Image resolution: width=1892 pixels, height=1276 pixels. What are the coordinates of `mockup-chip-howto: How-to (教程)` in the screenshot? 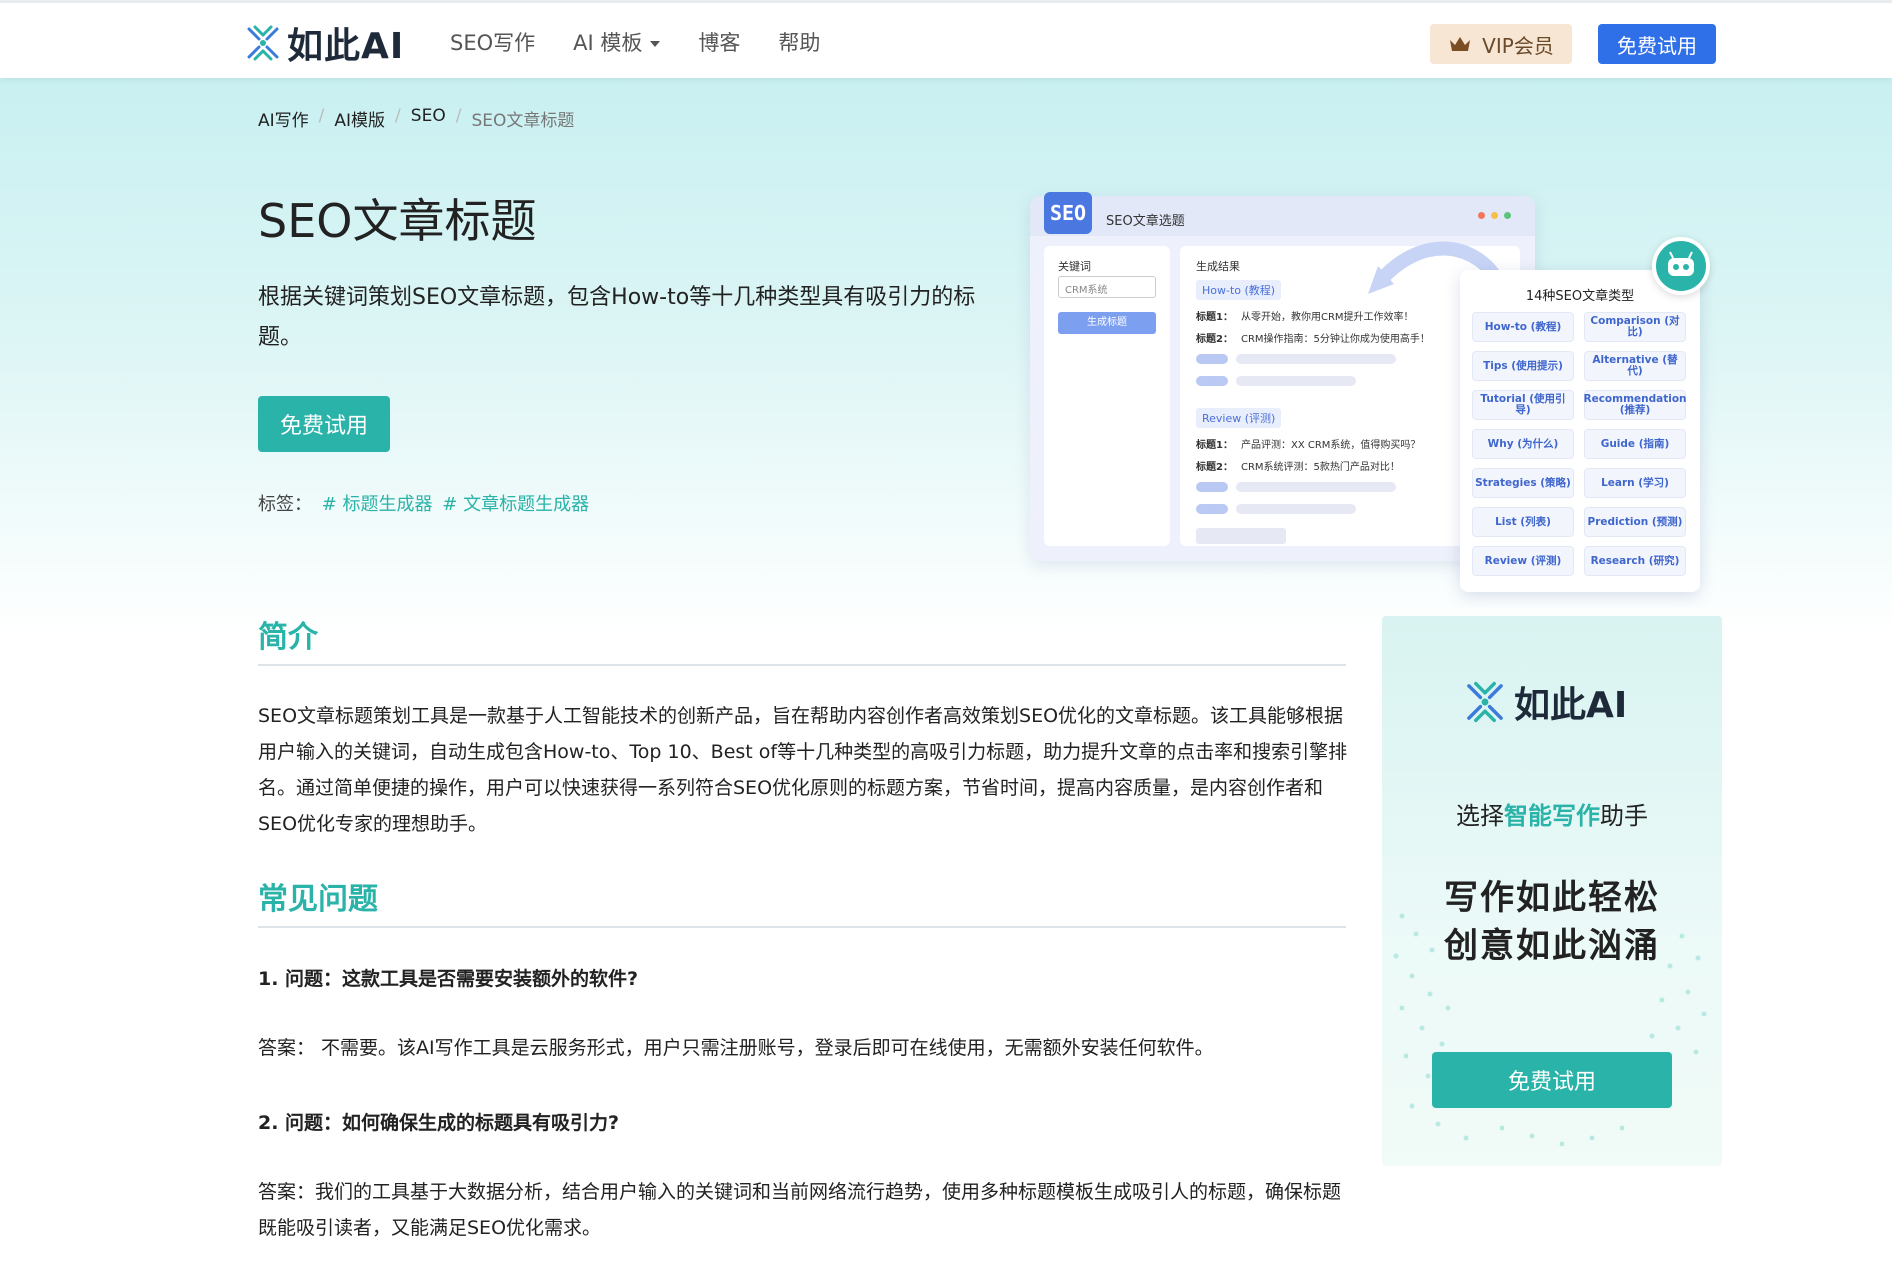 It's located at (1239, 290).